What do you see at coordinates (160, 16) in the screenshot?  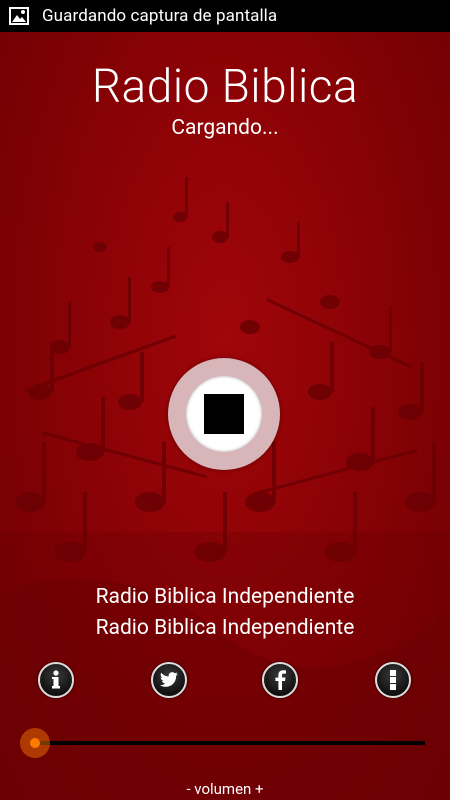 I see `status-bar-text: Guardando captura de pantalla` at bounding box center [160, 16].